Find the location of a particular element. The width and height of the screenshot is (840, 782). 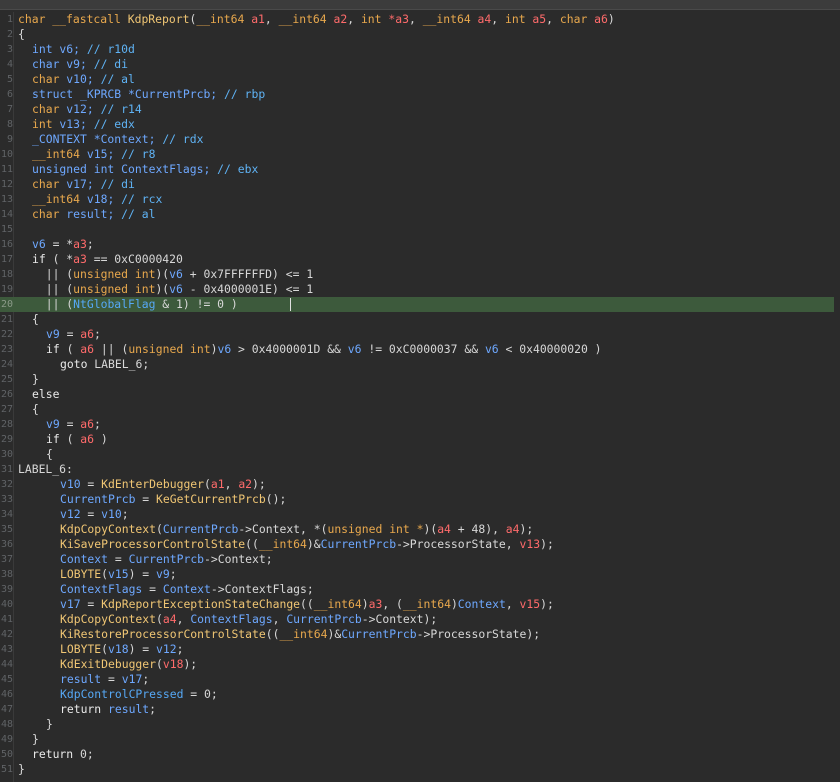

code-line: 3 int v6; // r10d is located at coordinates (420, 49).